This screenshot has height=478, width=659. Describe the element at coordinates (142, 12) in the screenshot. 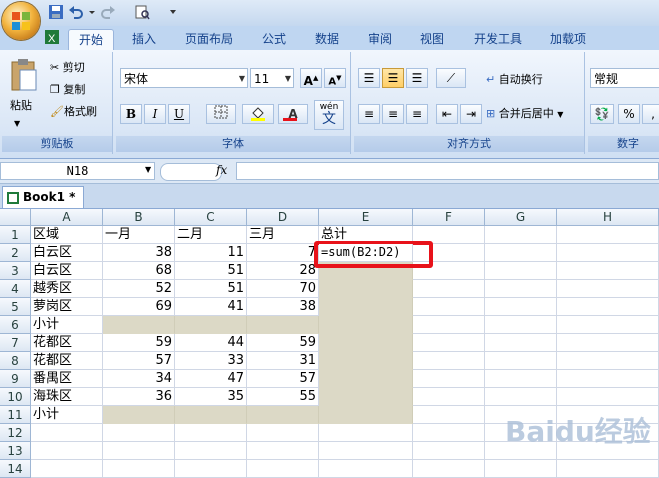

I see `print-preview-icon` at that location.